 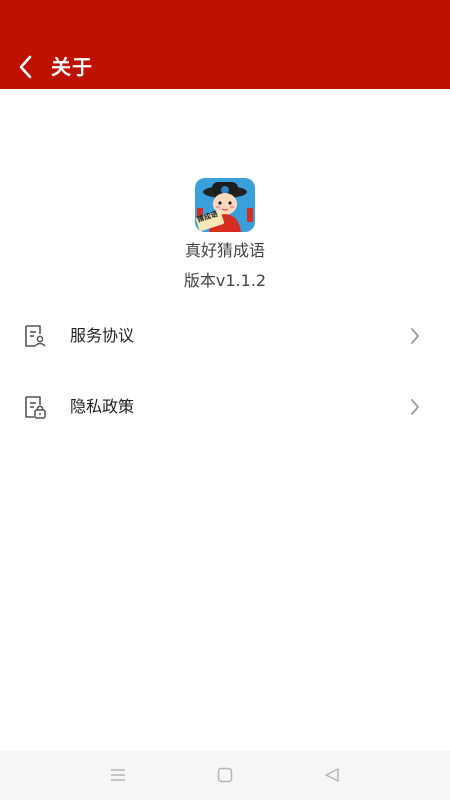 I want to click on menu-item-service-agreement: 服务协议, so click(x=225, y=336).